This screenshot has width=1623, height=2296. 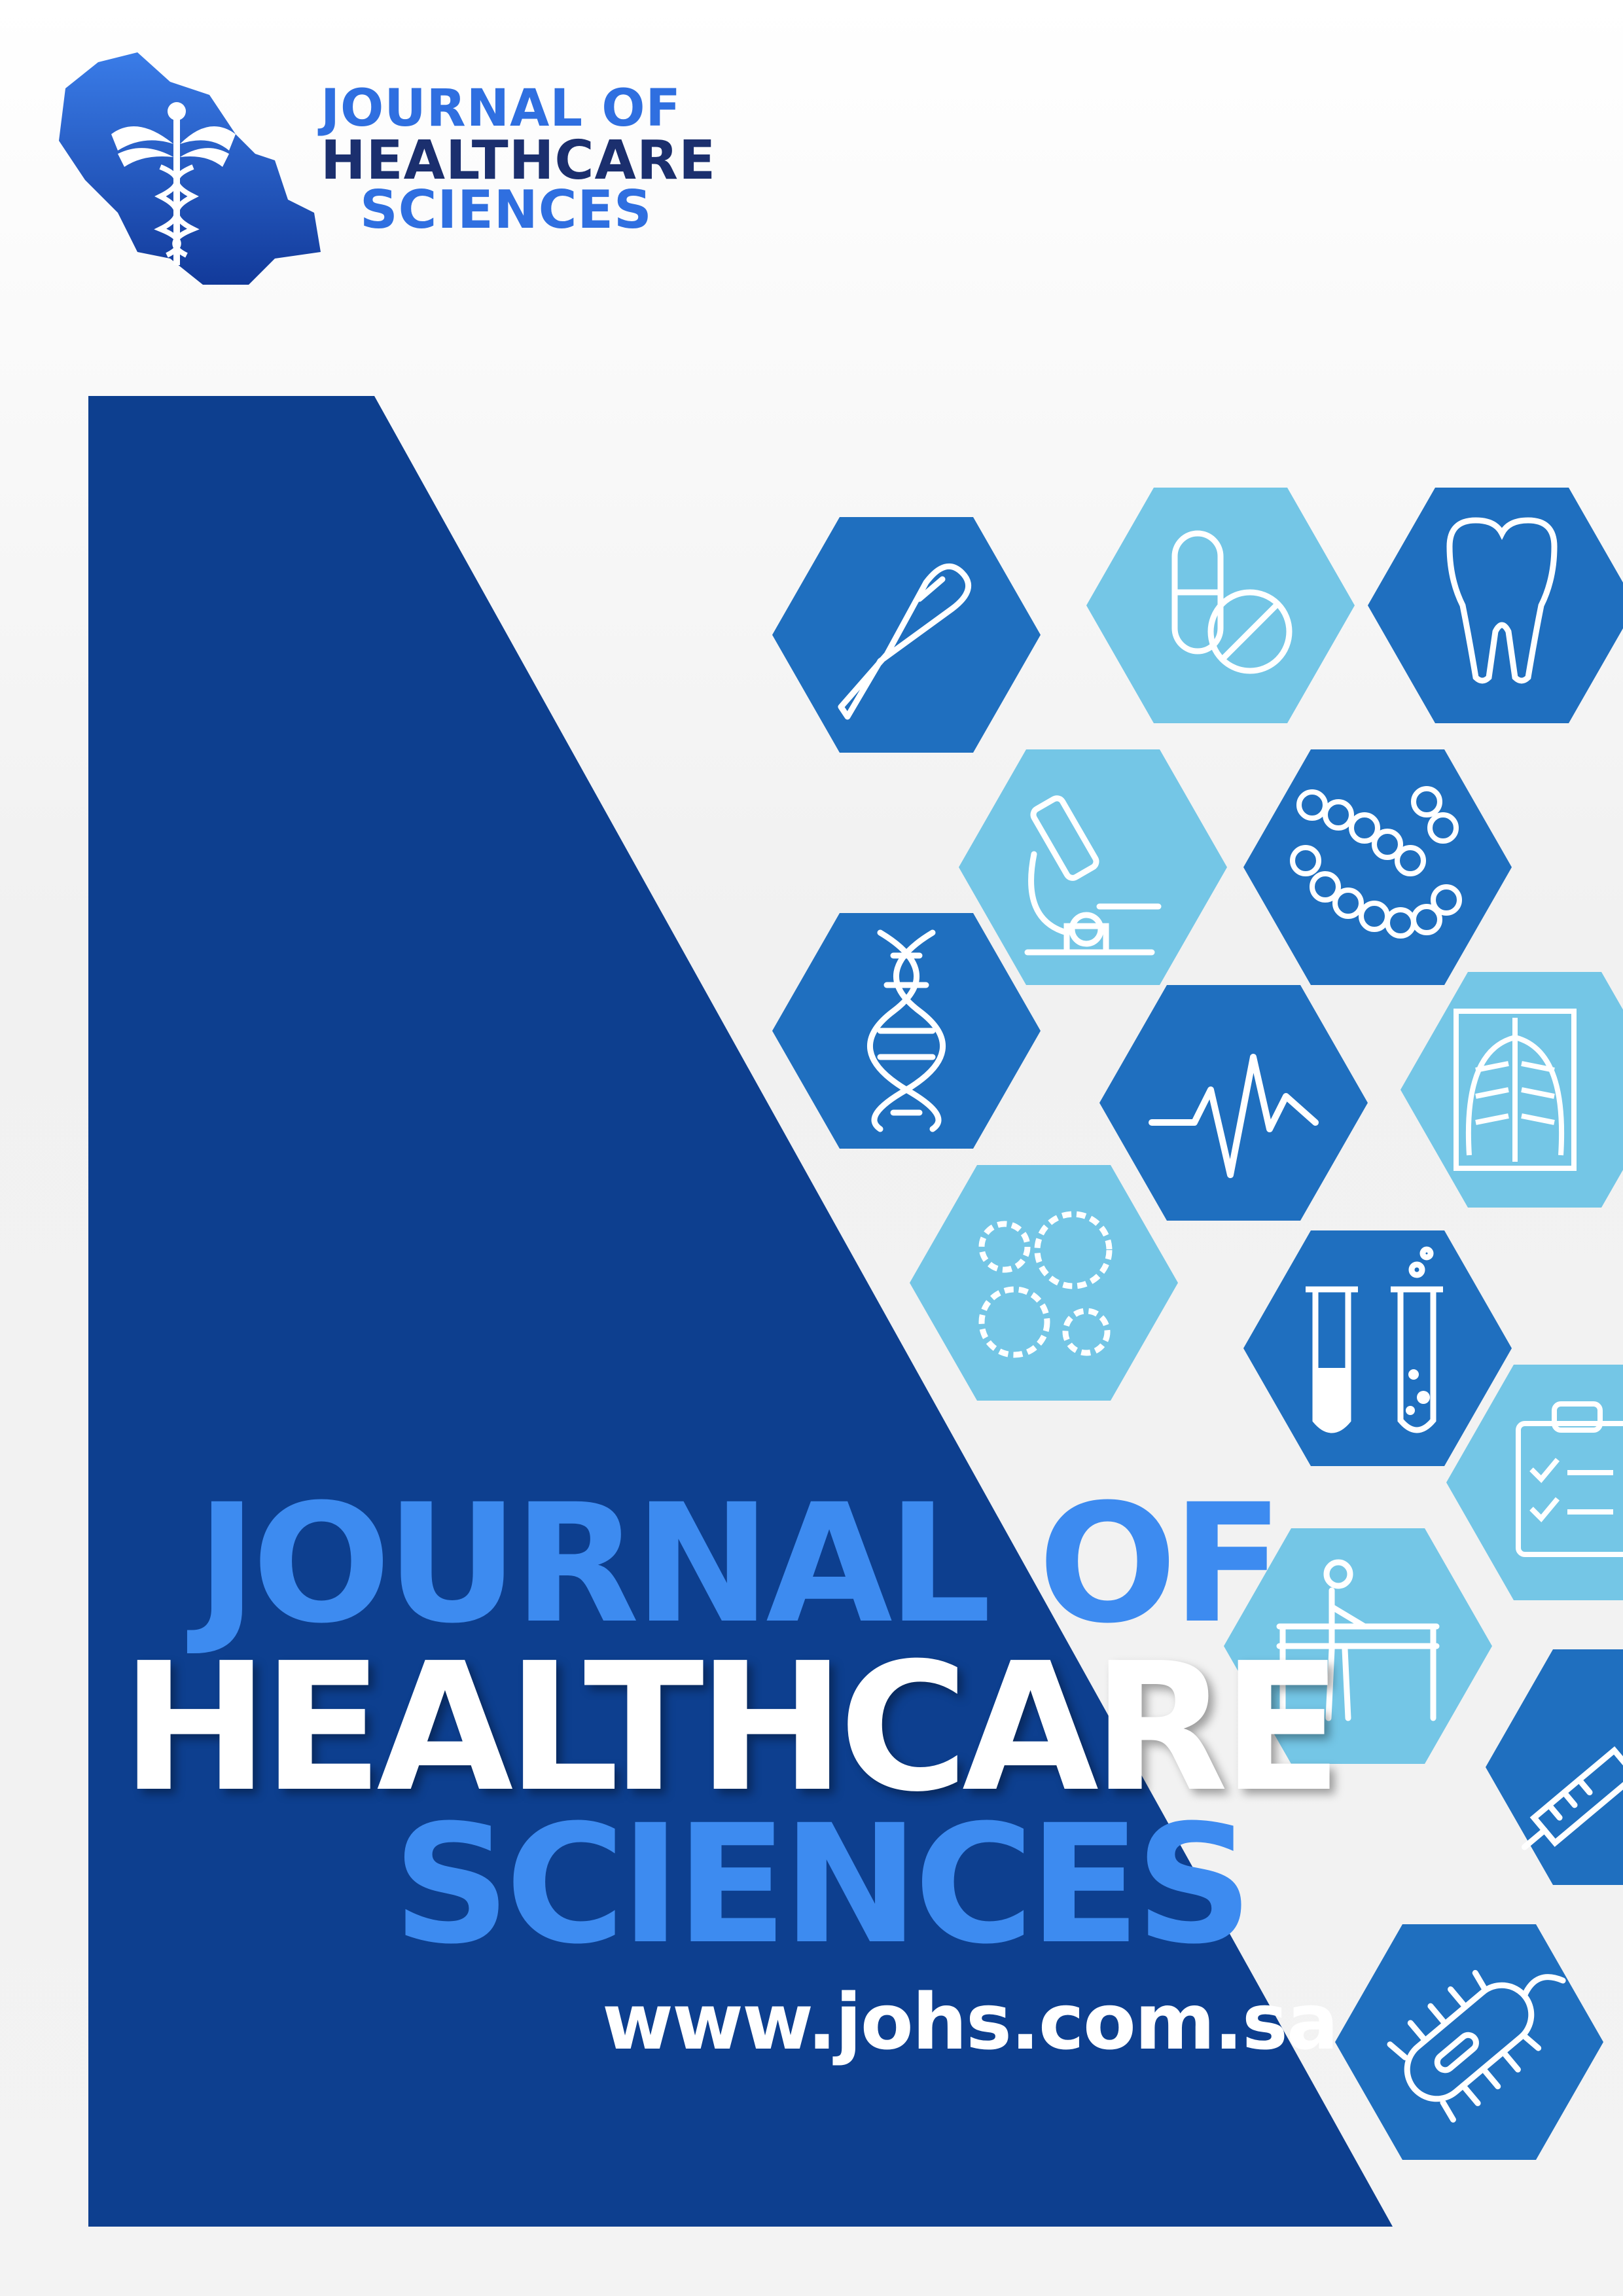 What do you see at coordinates (1554, 1767) in the screenshot?
I see `syringe-icon` at bounding box center [1554, 1767].